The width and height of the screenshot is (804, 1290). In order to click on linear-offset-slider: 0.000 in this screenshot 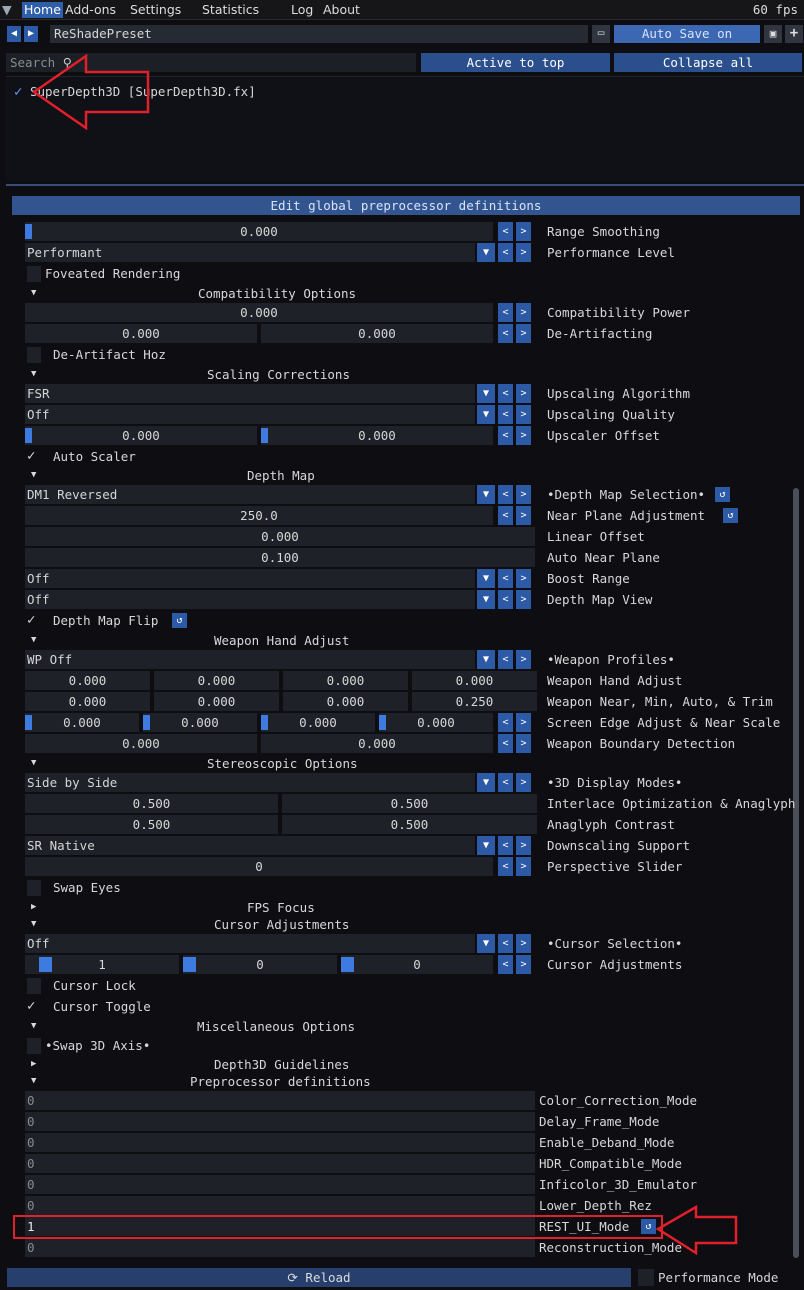, I will do `click(280, 536)`.